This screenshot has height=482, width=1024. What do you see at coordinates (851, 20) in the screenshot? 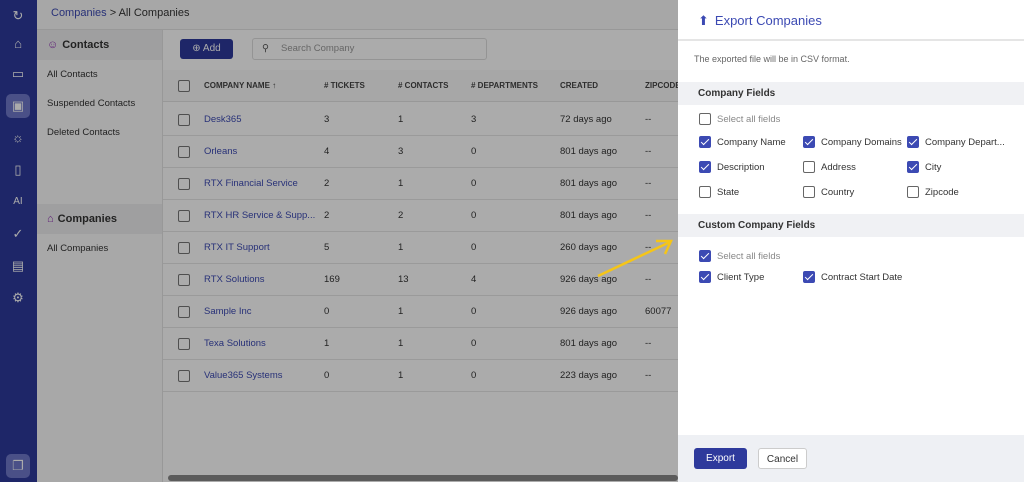
I see `panel-header: ⬆ Export Companies` at bounding box center [851, 20].